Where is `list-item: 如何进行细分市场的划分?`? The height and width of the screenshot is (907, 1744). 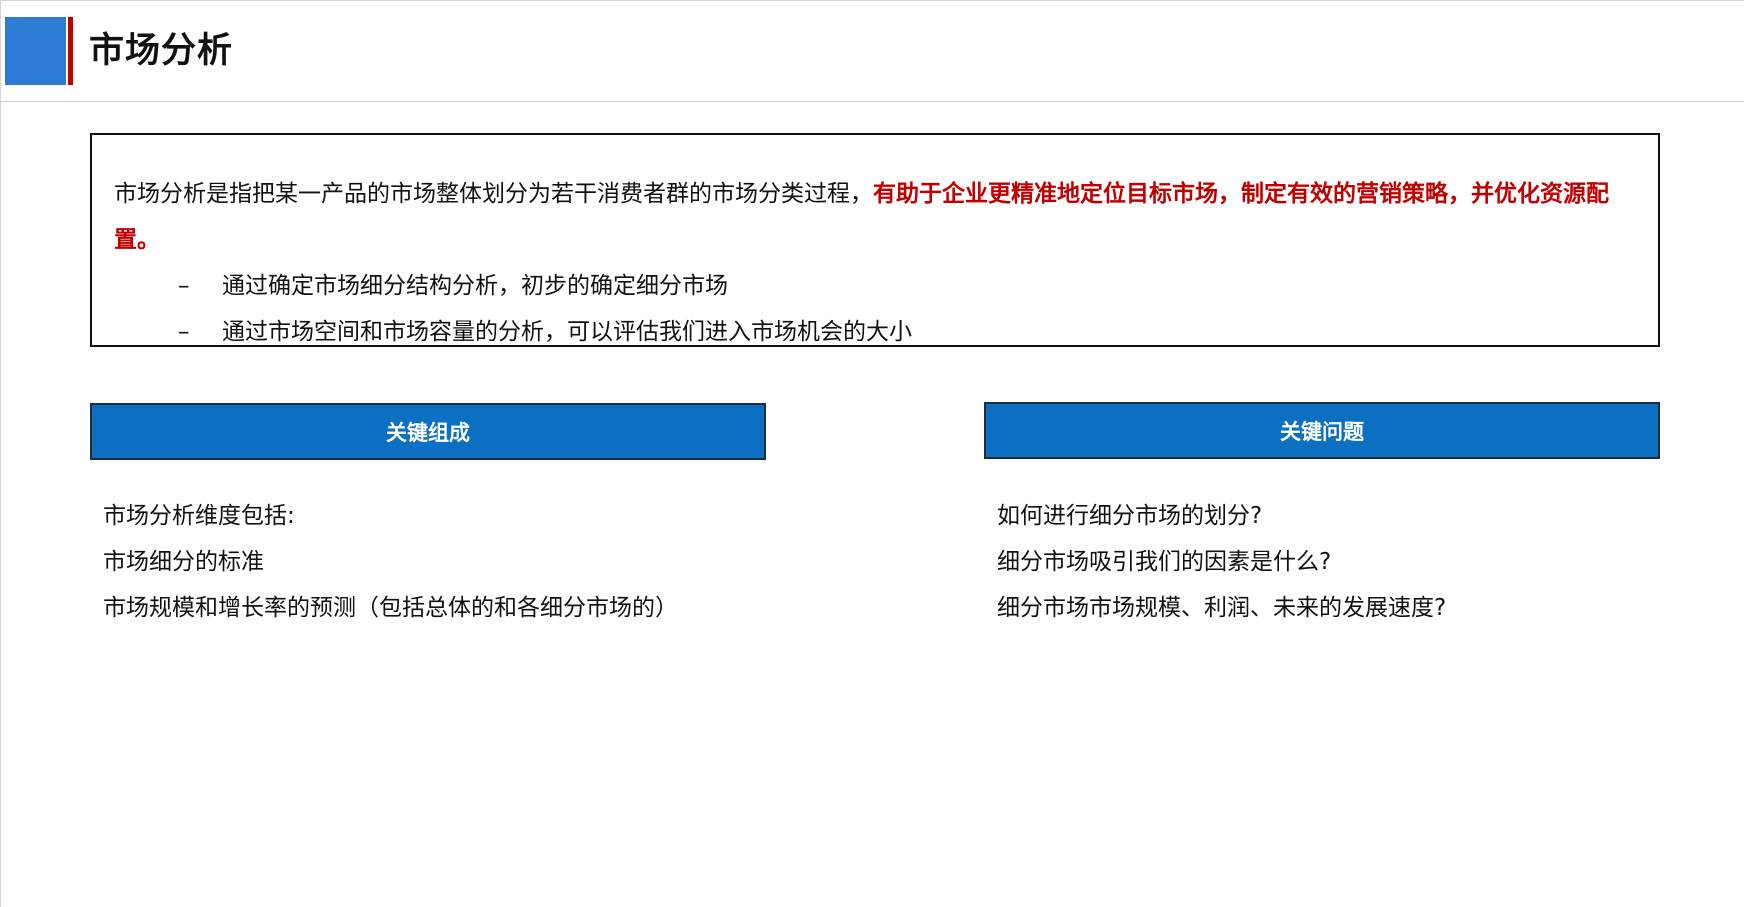
list-item: 如何进行细分市场的划分? is located at coordinates (1130, 516).